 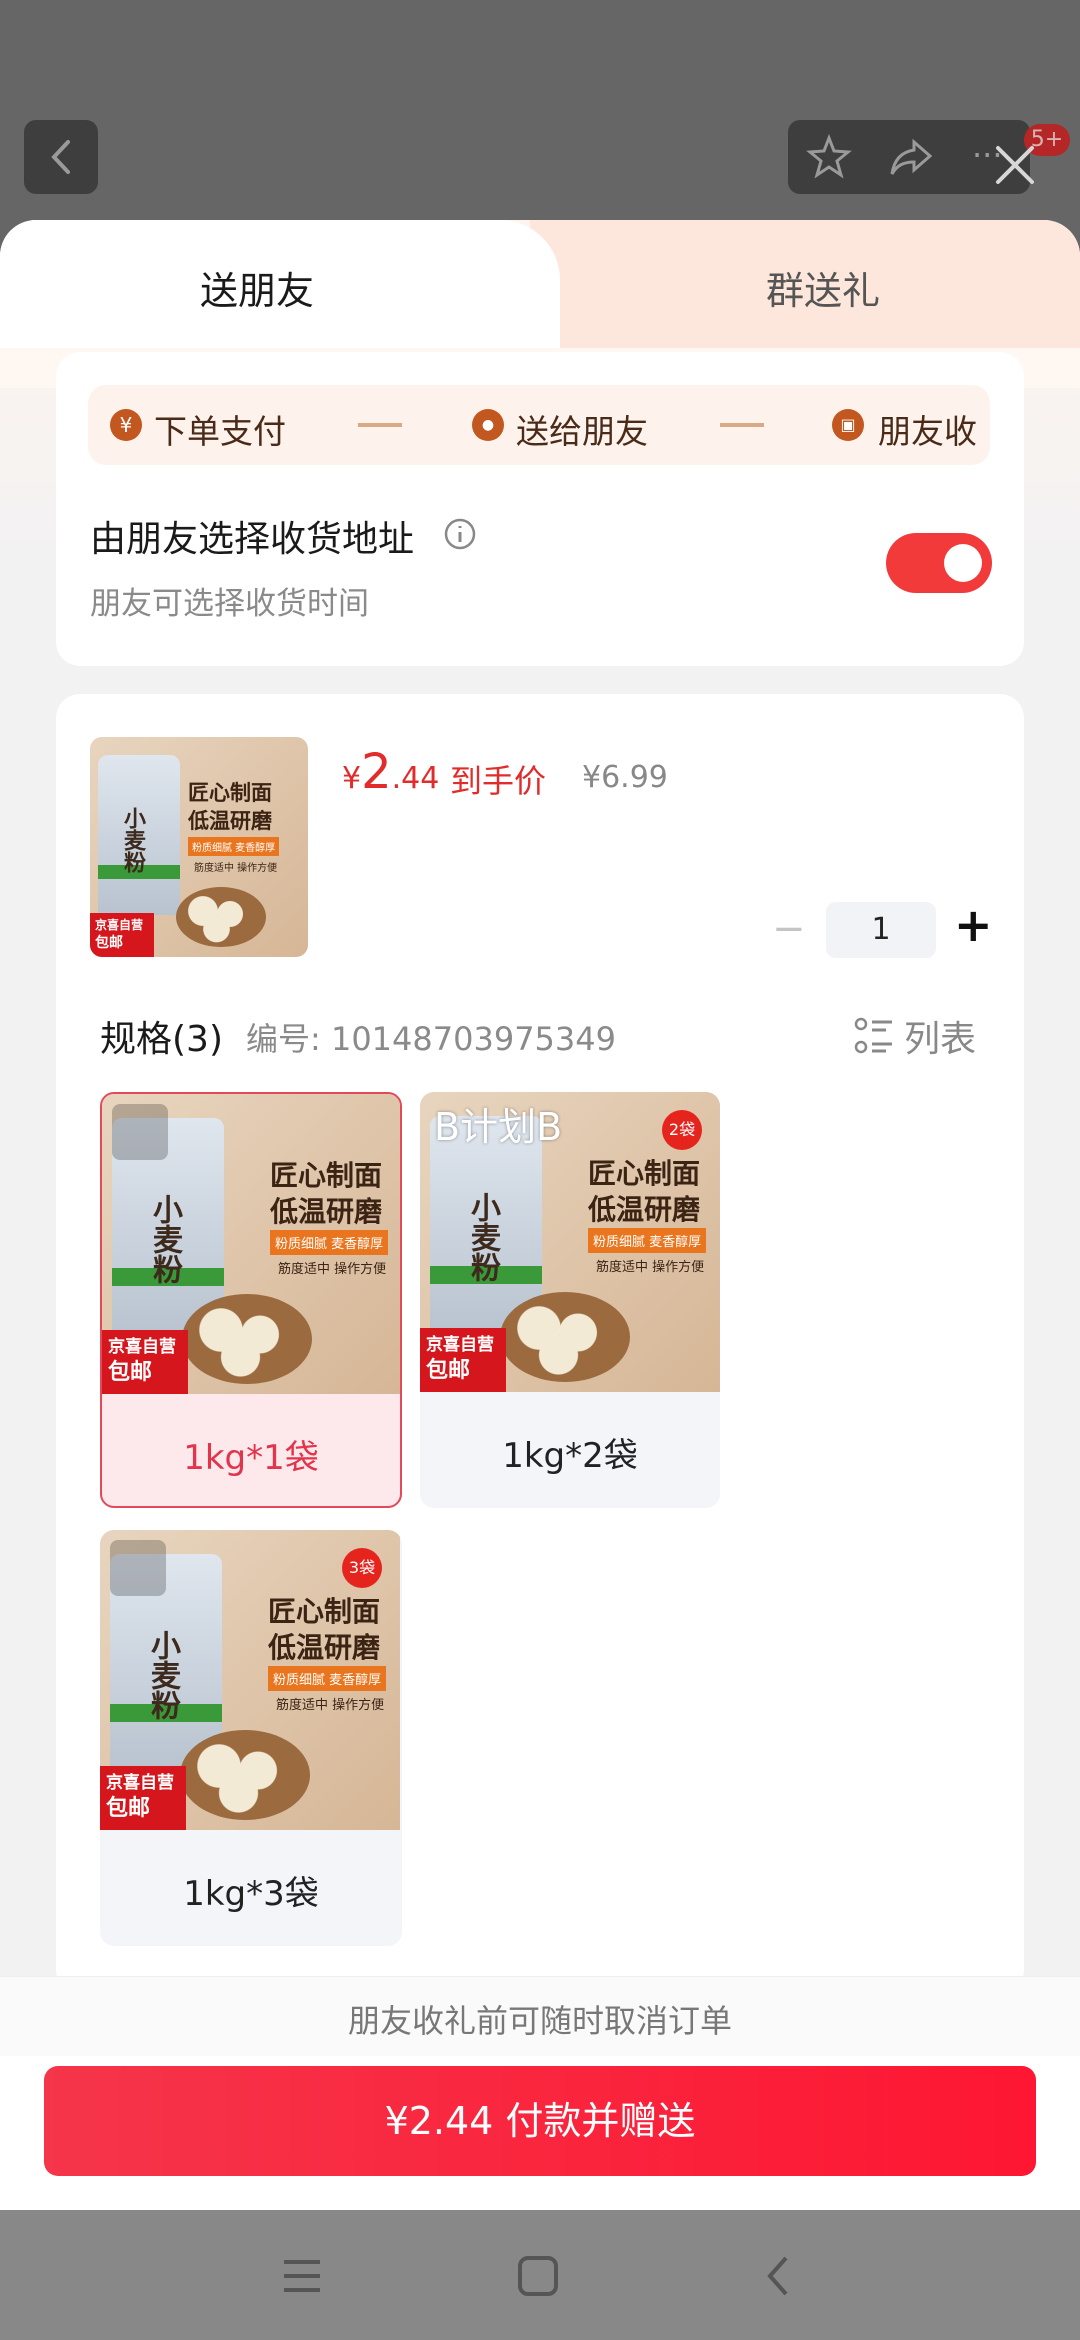 I want to click on pay-and-gift-button: ¥2.44 付款并赠送, so click(x=540, y=2121).